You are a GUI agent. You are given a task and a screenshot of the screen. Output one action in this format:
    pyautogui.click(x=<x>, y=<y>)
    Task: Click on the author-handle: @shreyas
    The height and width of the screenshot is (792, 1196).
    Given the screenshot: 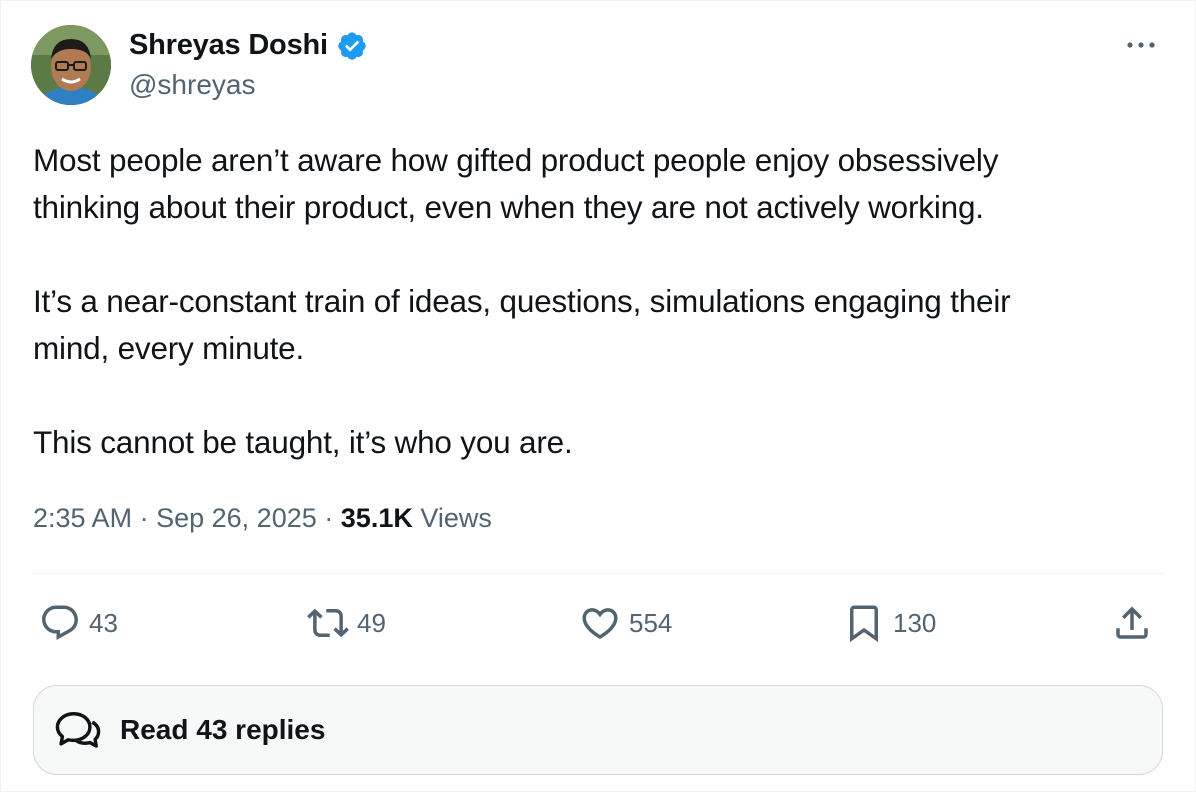 What is the action you would take?
    pyautogui.click(x=192, y=85)
    